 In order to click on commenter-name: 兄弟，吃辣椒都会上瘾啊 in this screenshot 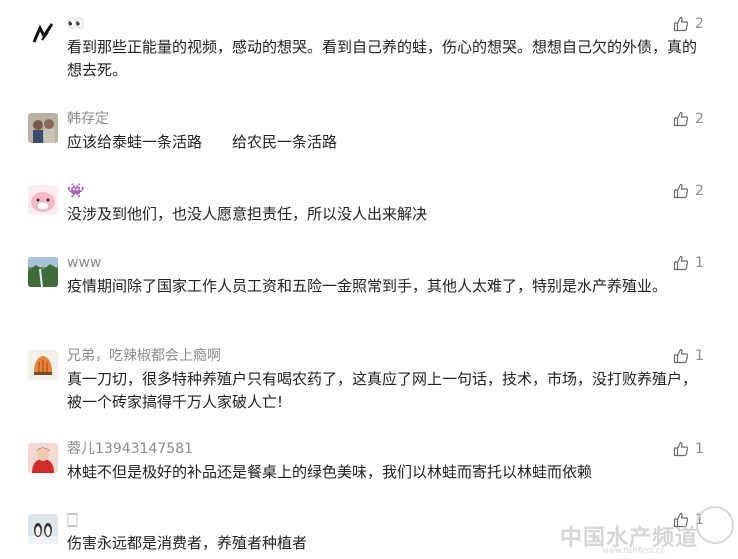, I will do `click(144, 356)`.